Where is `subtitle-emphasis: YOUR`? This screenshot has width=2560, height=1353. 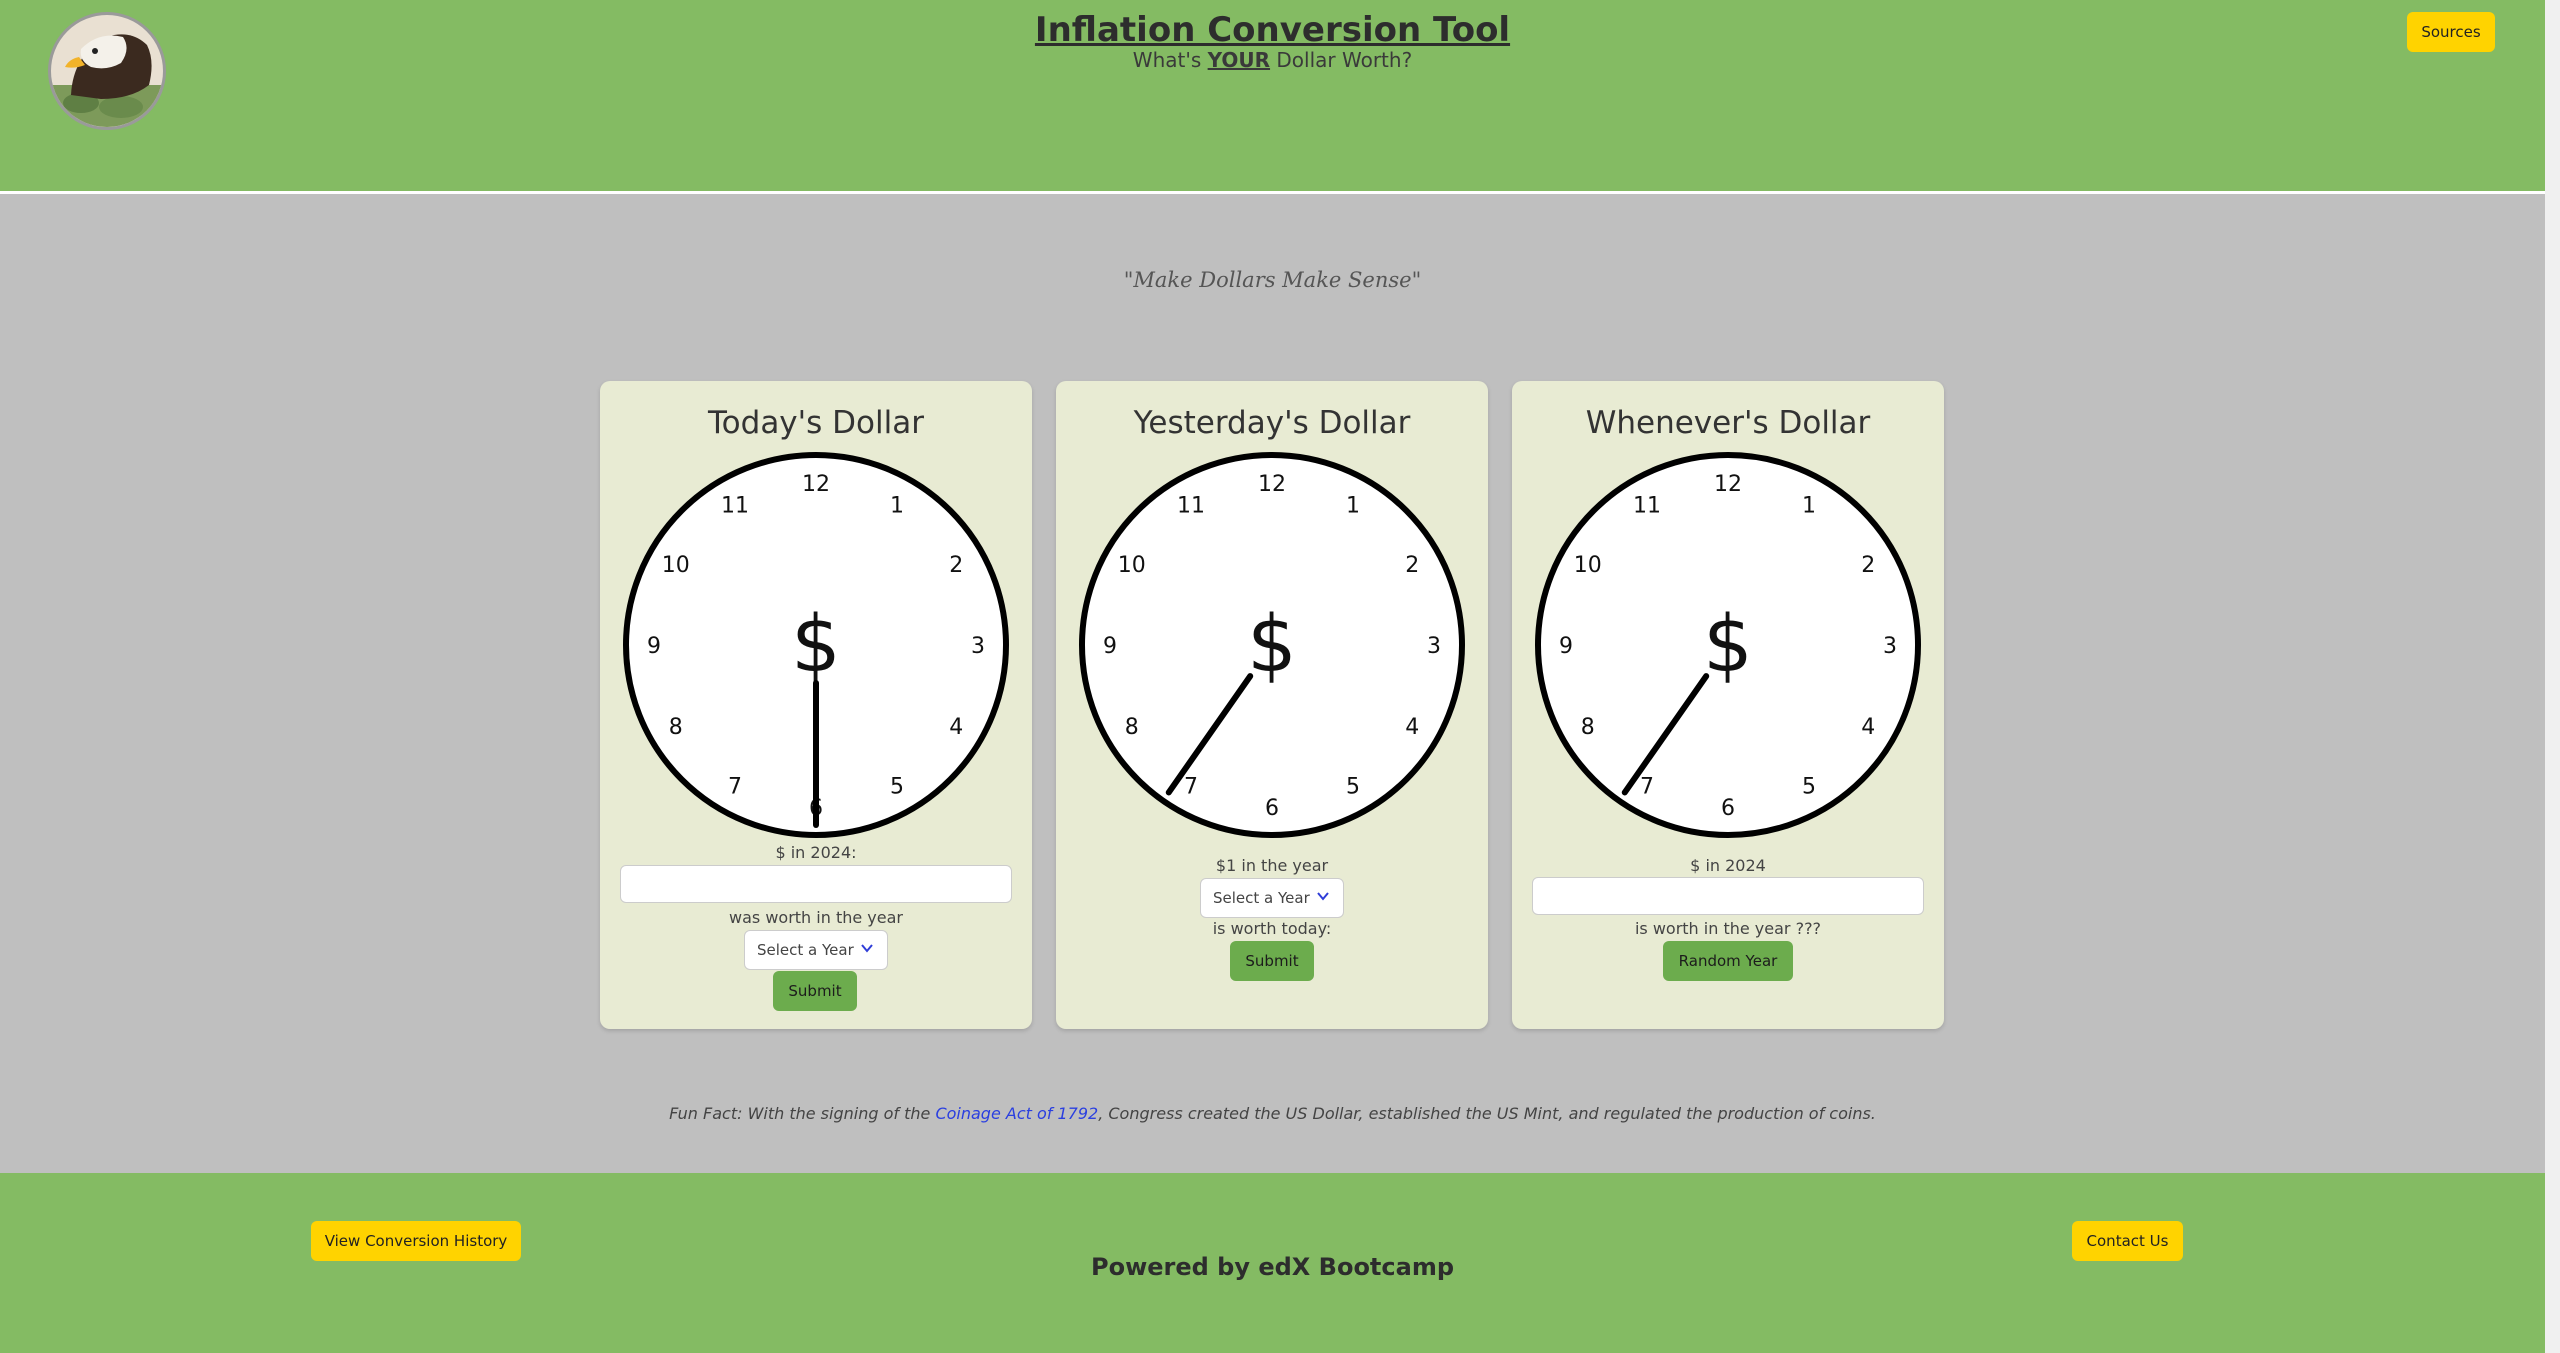 subtitle-emphasis: YOUR is located at coordinates (1239, 60).